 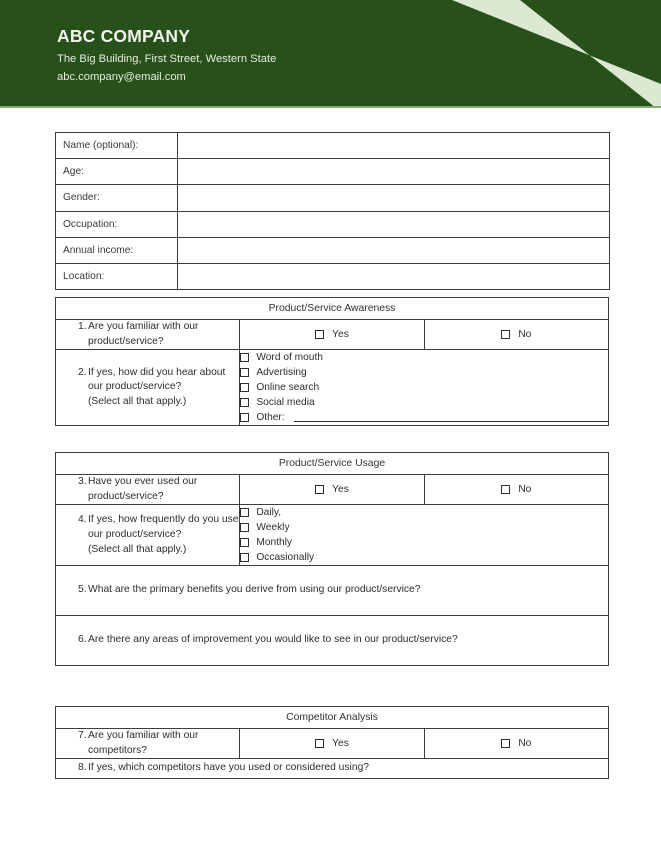 I want to click on section-title-row: Product/Service Awareness, so click(x=332, y=308).